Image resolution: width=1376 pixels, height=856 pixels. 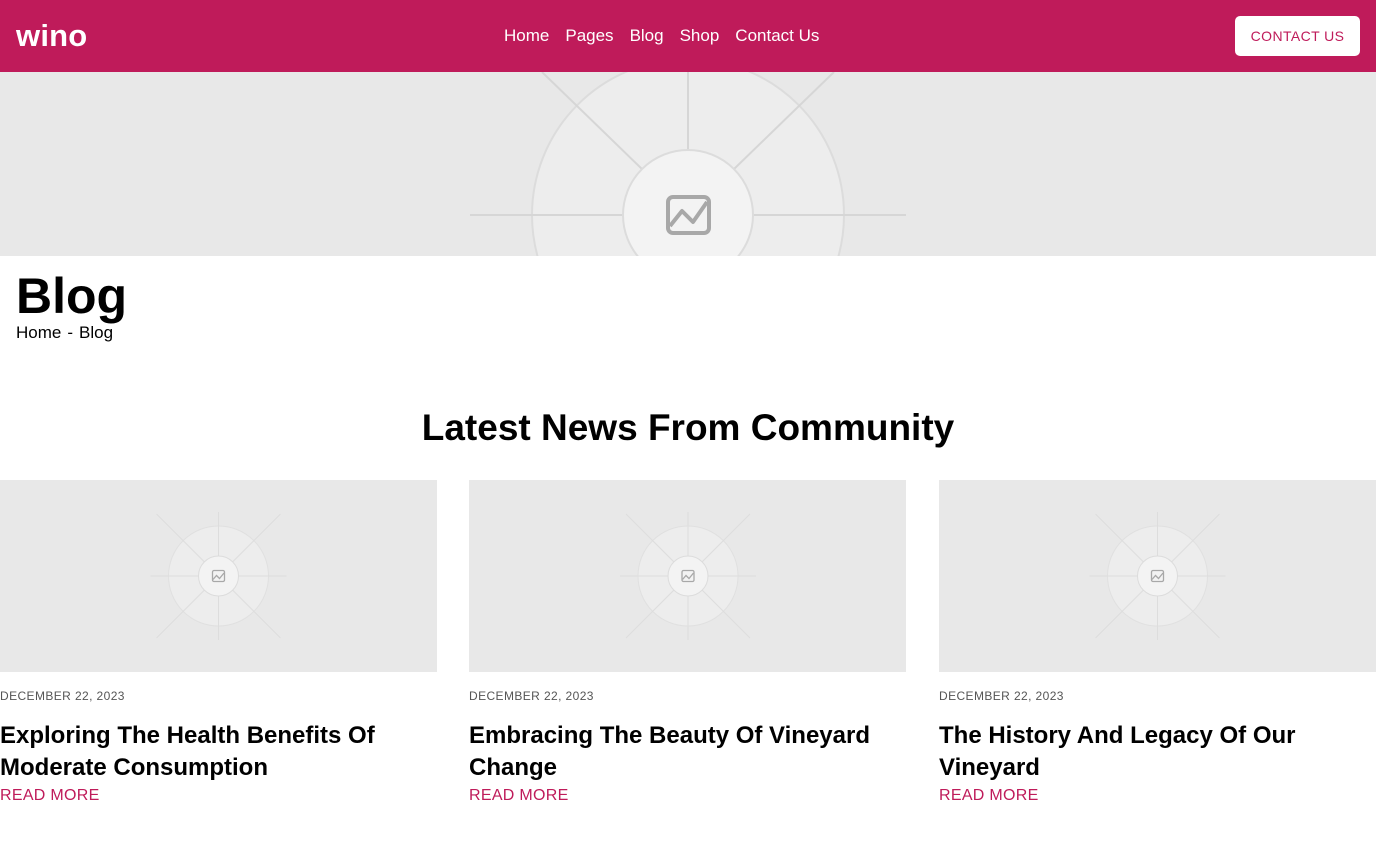 I want to click on nav-shop-link: Shop, so click(x=700, y=36).